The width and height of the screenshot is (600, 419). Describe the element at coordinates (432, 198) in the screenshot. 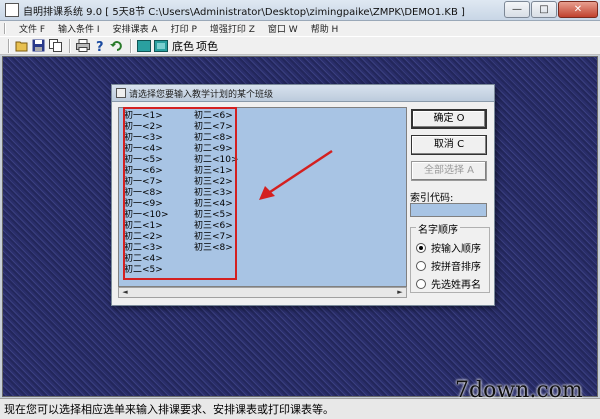

I see `index-code-label: 索引代码:` at that location.